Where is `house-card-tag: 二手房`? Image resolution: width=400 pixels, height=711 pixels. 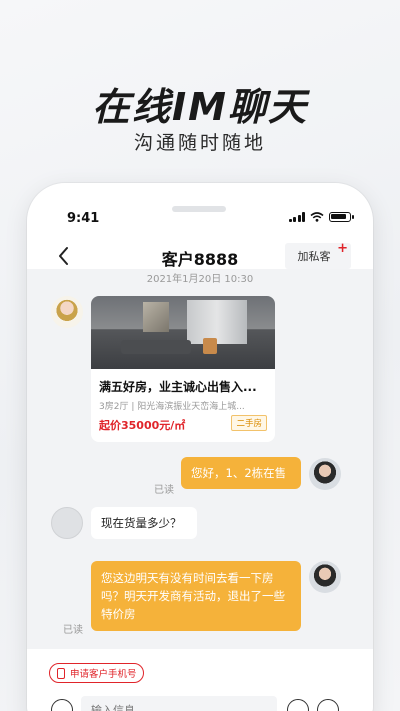 house-card-tag: 二手房 is located at coordinates (249, 423).